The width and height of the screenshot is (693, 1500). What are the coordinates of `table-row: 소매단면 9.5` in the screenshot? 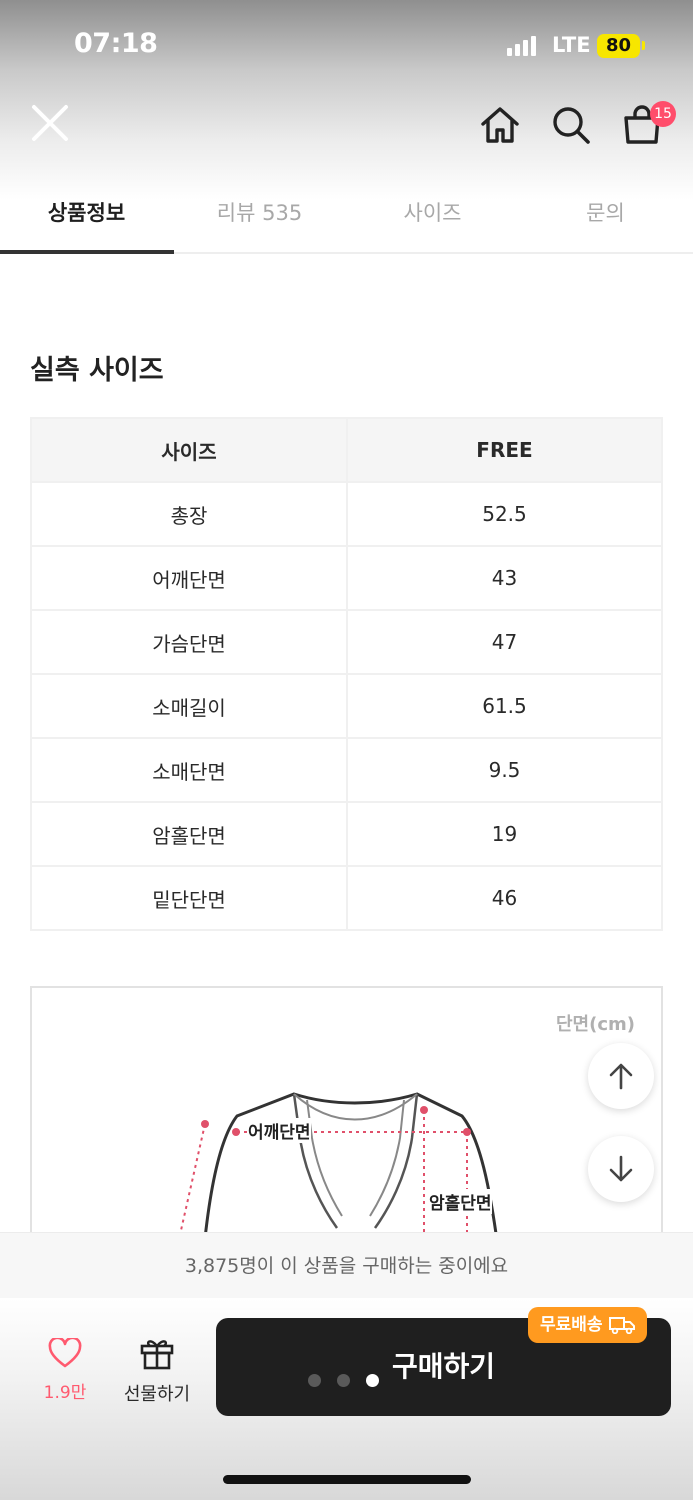 It's located at (346, 770).